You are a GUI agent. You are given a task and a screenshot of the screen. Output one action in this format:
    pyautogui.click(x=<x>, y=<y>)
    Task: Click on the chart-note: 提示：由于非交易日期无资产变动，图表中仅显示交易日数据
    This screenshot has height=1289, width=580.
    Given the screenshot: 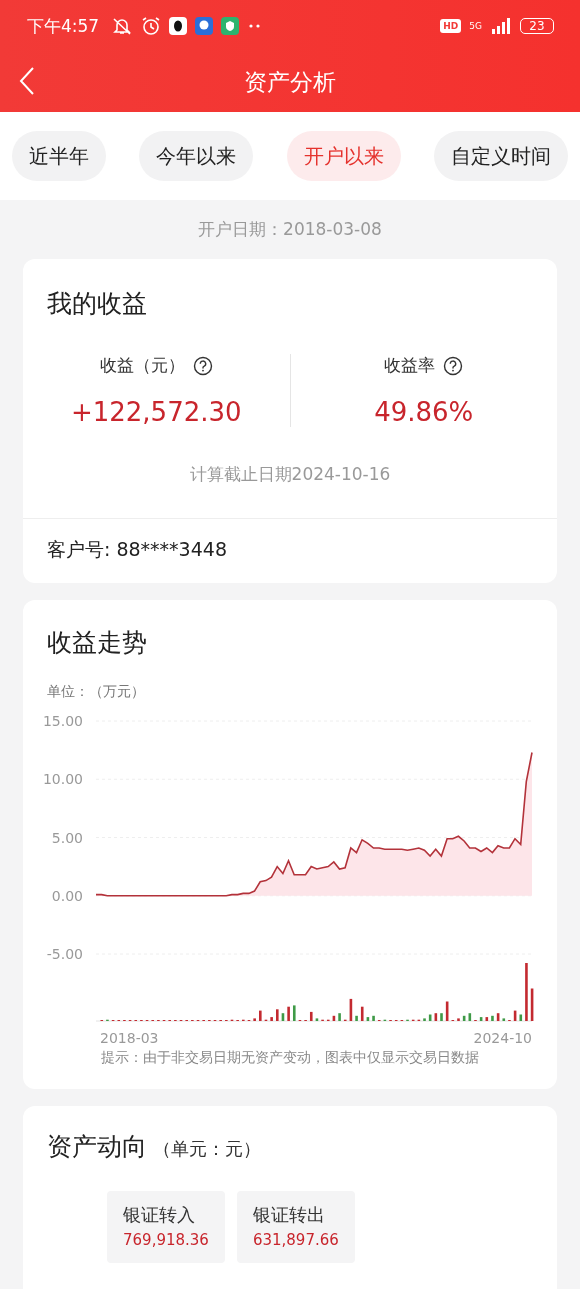 What is the action you would take?
    pyautogui.click(x=290, y=1057)
    